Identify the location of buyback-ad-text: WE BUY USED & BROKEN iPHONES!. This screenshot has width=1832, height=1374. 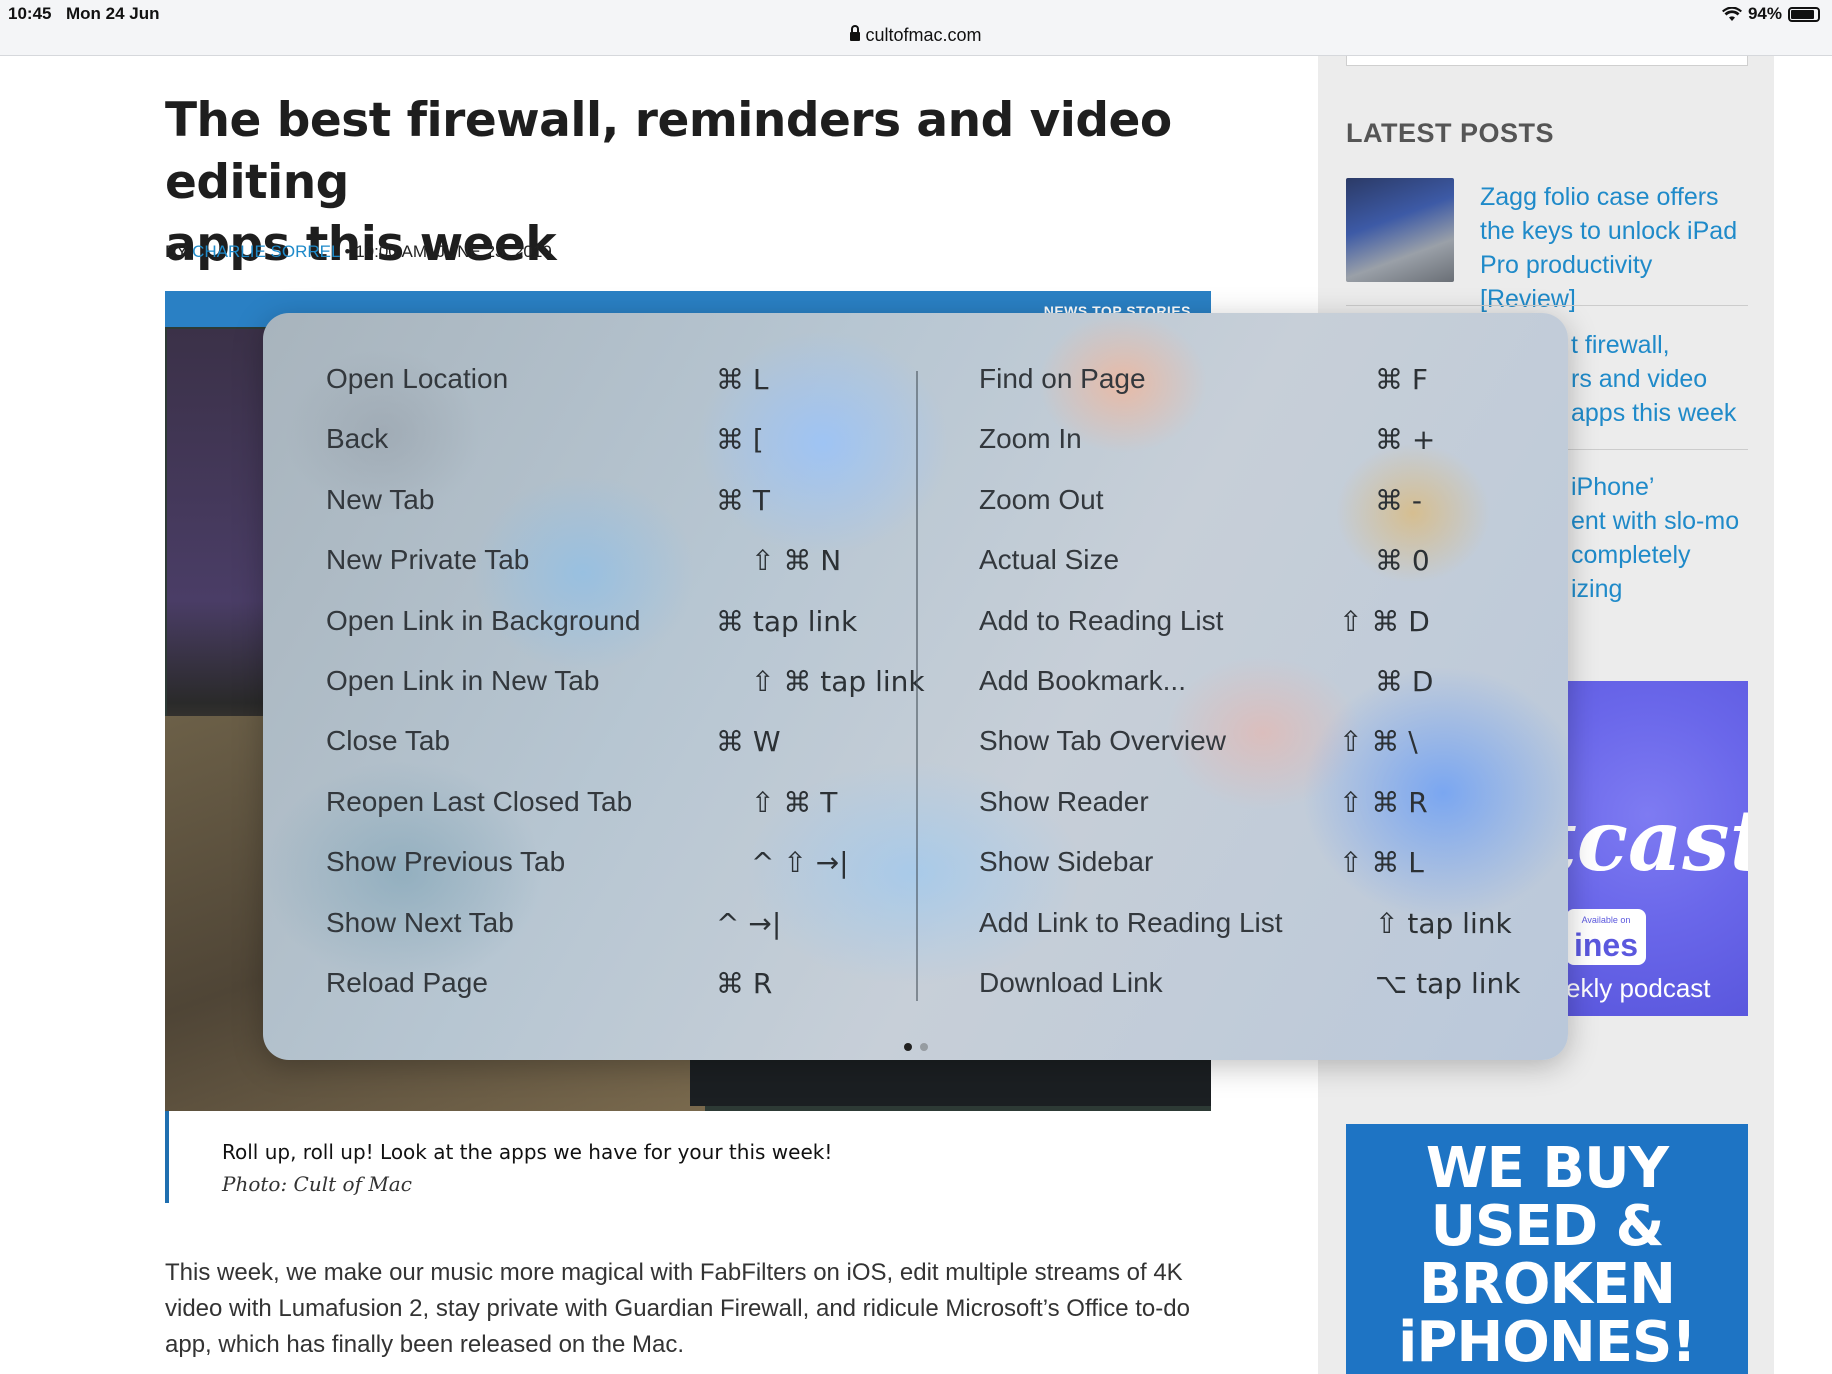
(1547, 1256).